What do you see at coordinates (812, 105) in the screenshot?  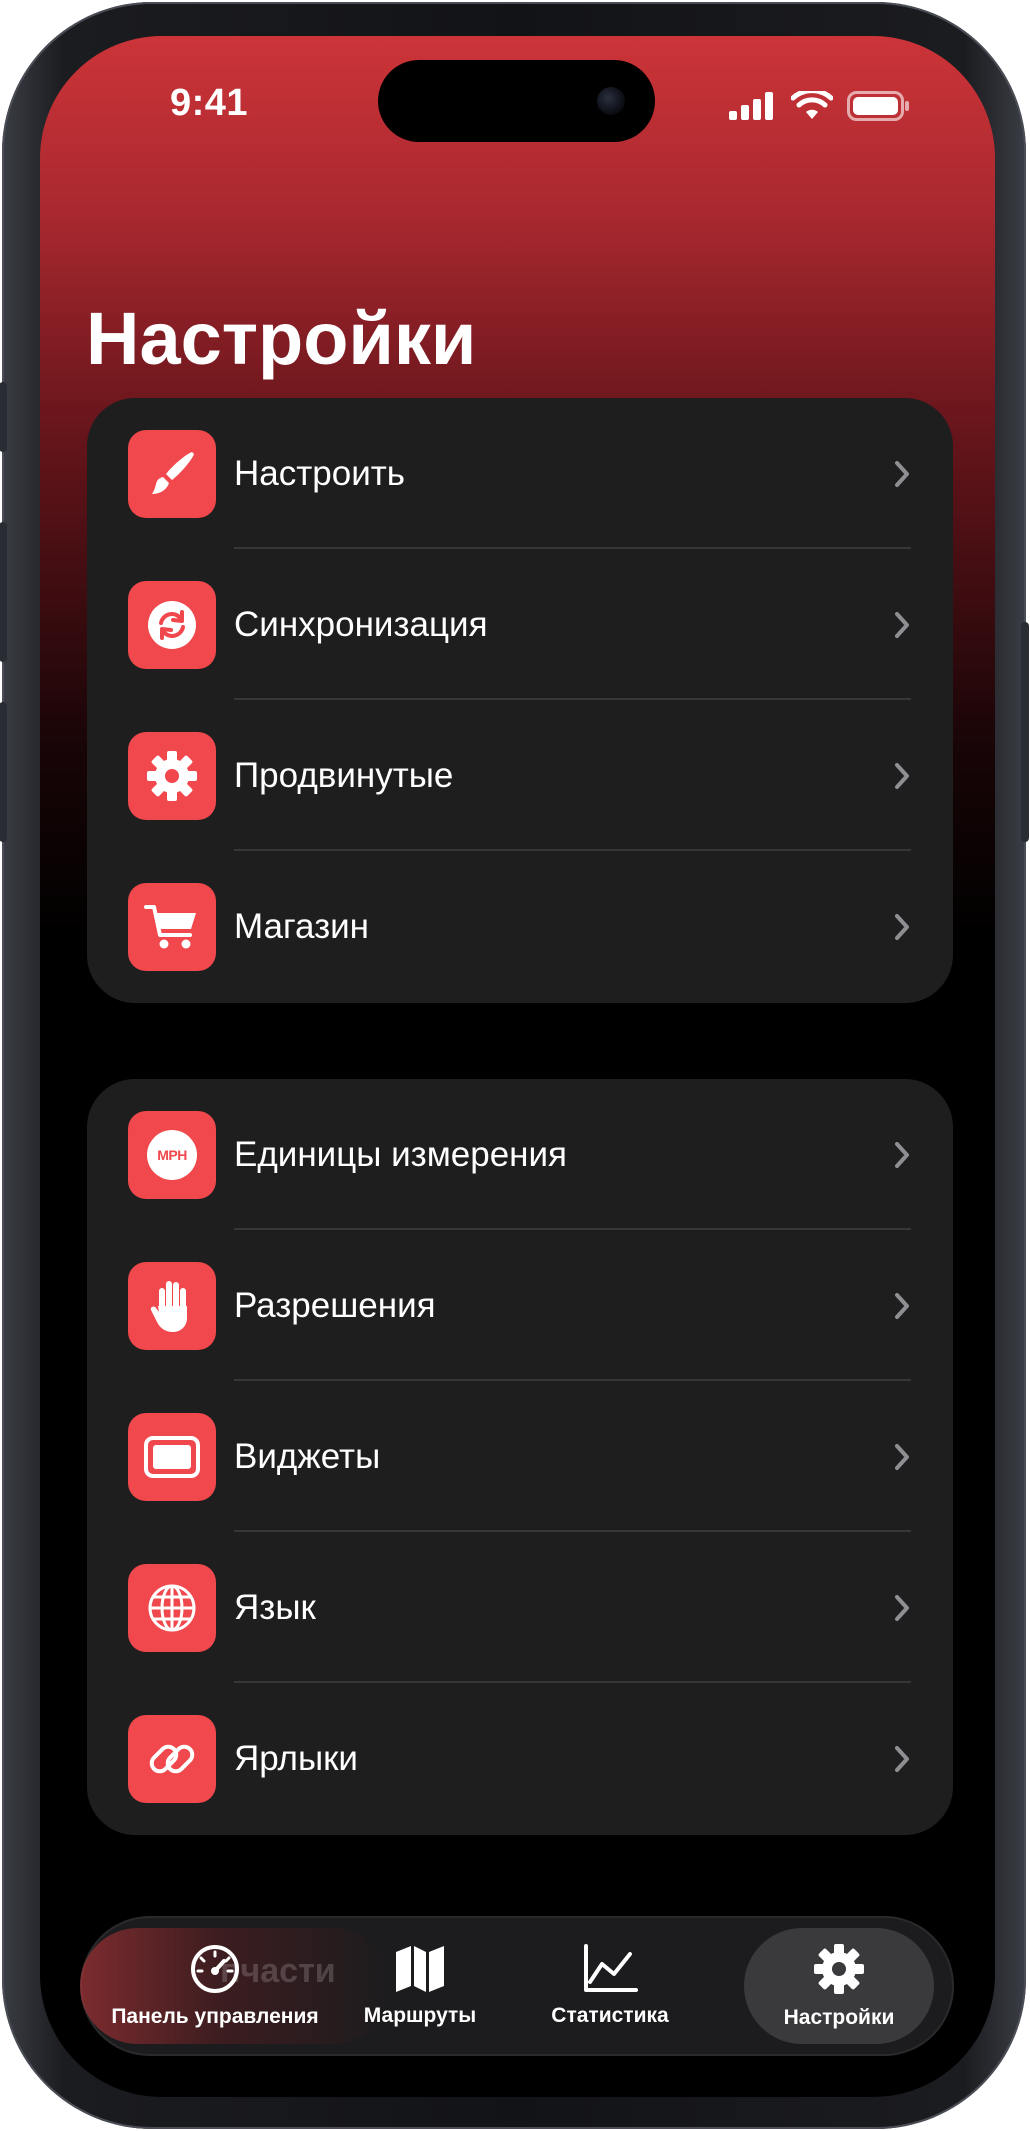 I see `wifi-icon` at bounding box center [812, 105].